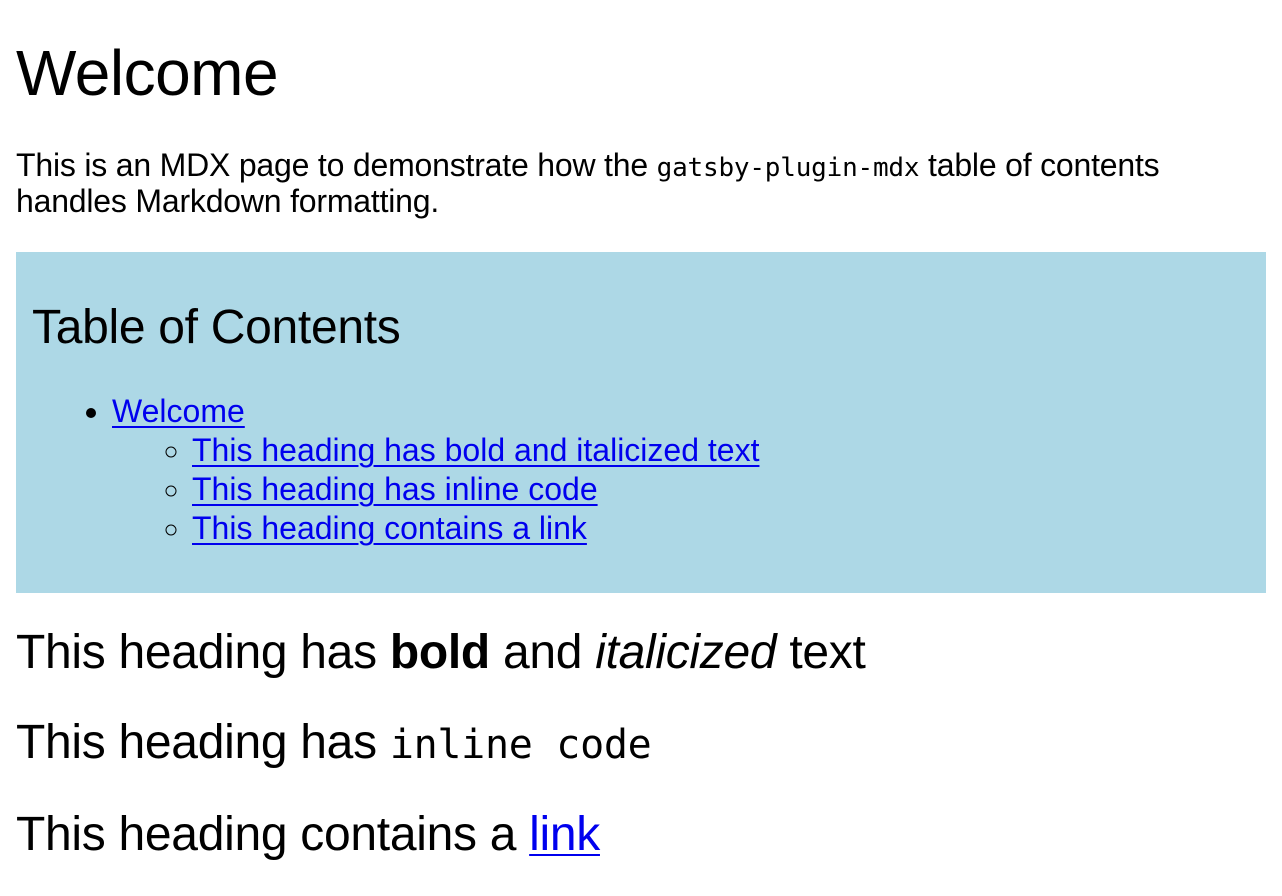 This screenshot has width=1282, height=896. Describe the element at coordinates (686, 652) in the screenshot. I see `heading-italic-text: italicized` at that location.